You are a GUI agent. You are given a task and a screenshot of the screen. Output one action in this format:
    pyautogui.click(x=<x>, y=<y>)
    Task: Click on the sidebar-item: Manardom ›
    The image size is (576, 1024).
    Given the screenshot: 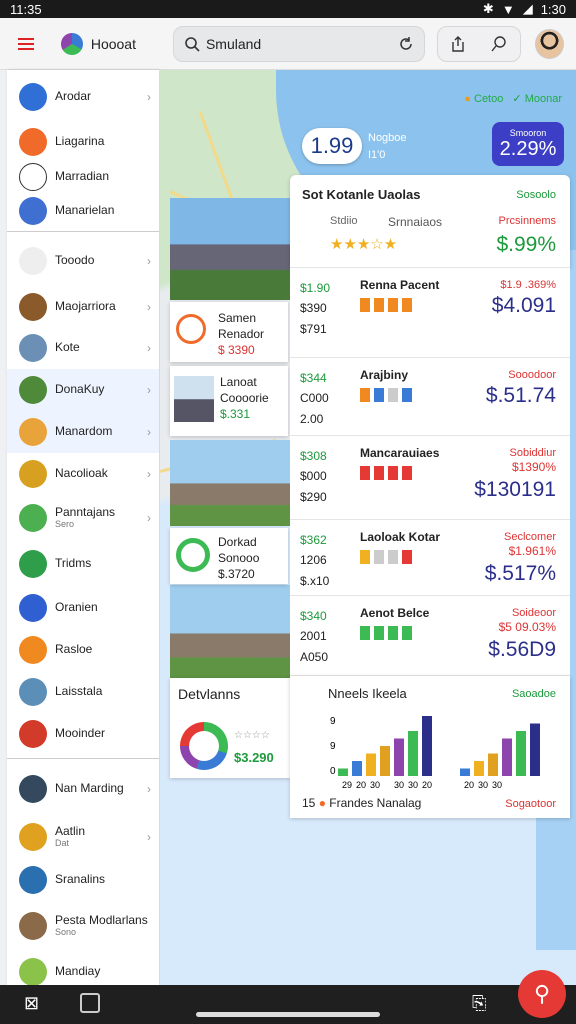 What is the action you would take?
    pyautogui.click(x=83, y=432)
    